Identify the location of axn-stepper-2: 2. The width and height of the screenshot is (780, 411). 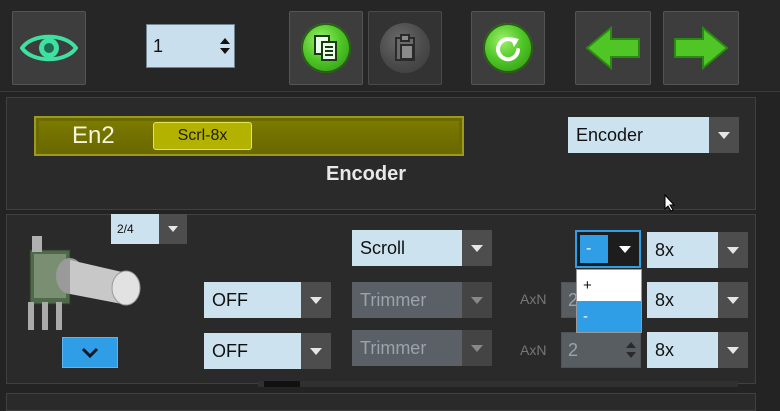
(601, 350).